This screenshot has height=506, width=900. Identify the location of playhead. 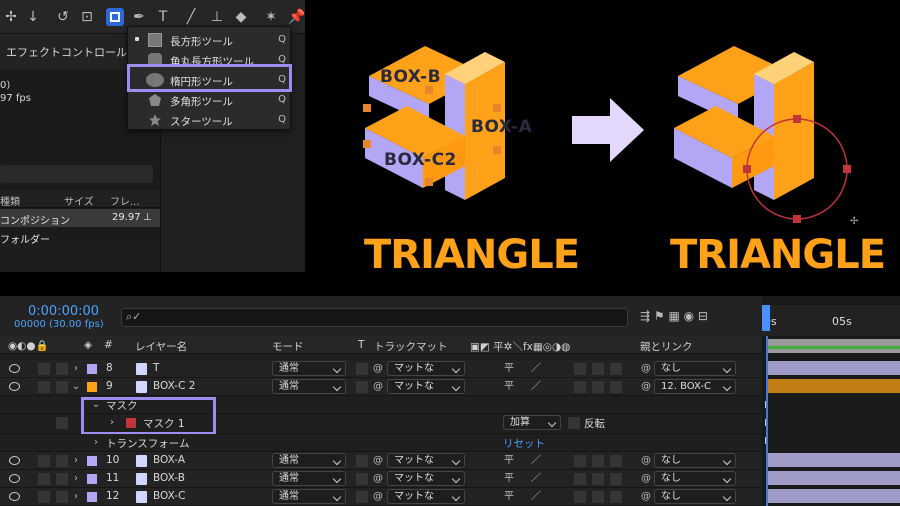
(766, 318).